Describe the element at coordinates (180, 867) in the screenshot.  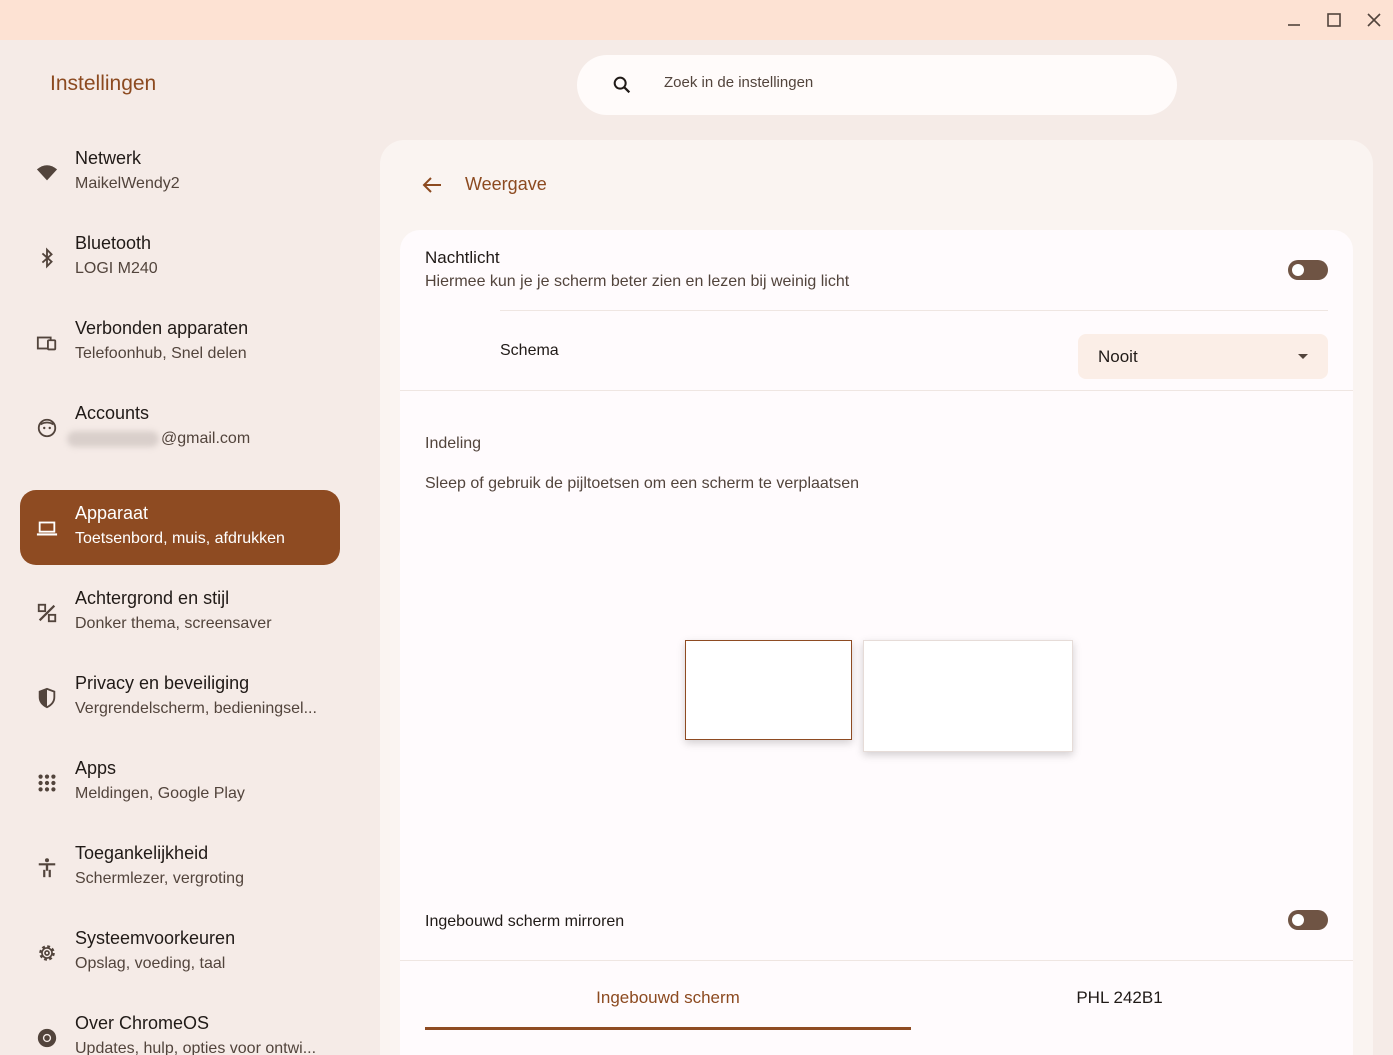
I see `sidebar-item-toegankelijkheid: Toegankelijkheid Schermlezer, vergroting` at that location.